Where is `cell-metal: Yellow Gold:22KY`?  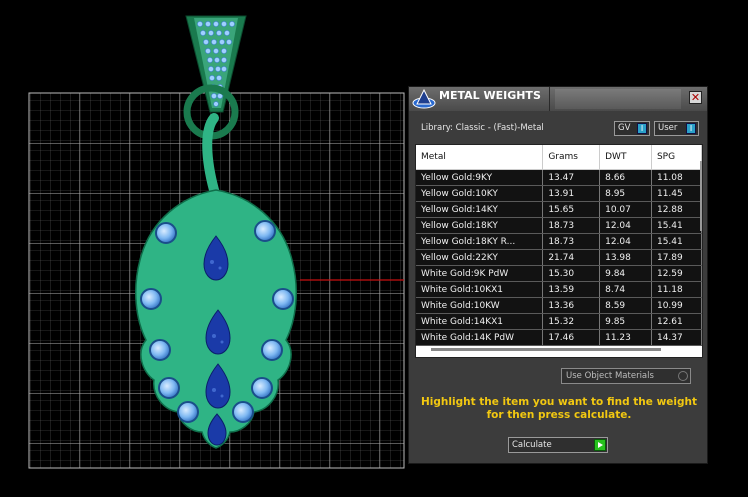 cell-metal: Yellow Gold:22KY is located at coordinates (480, 257).